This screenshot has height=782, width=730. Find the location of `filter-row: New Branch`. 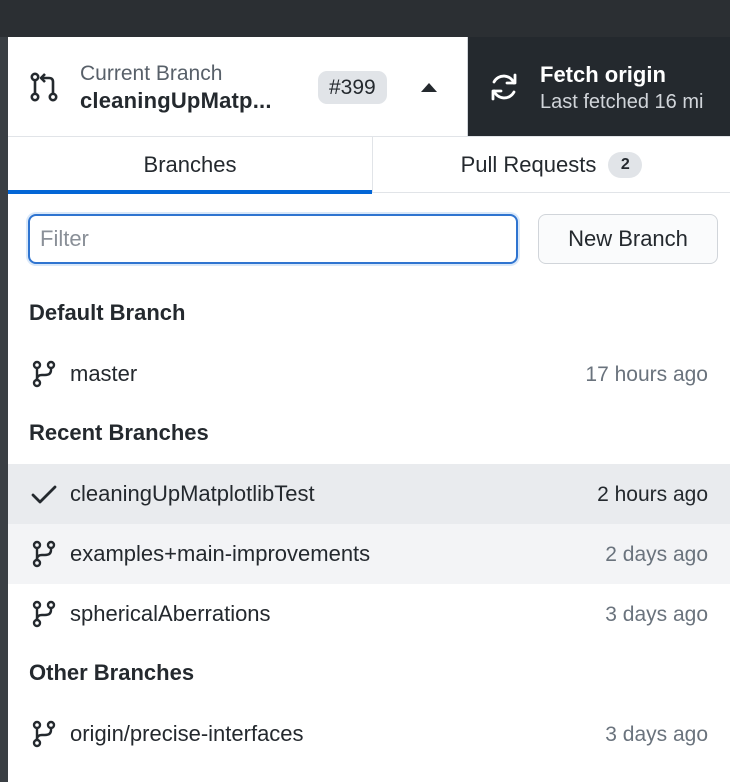

filter-row: New Branch is located at coordinates (373, 240).